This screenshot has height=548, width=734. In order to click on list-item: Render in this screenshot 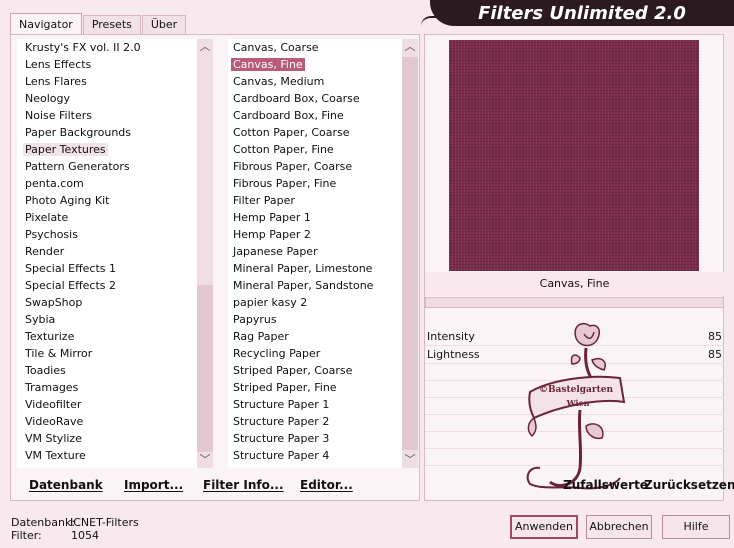, I will do `click(107, 251)`.